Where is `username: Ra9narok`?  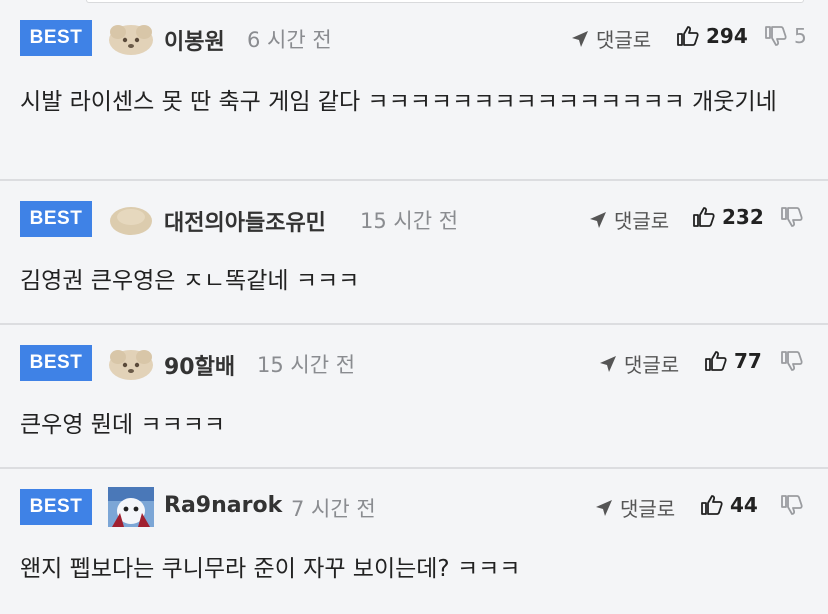
username: Ra9narok is located at coordinates (223, 505).